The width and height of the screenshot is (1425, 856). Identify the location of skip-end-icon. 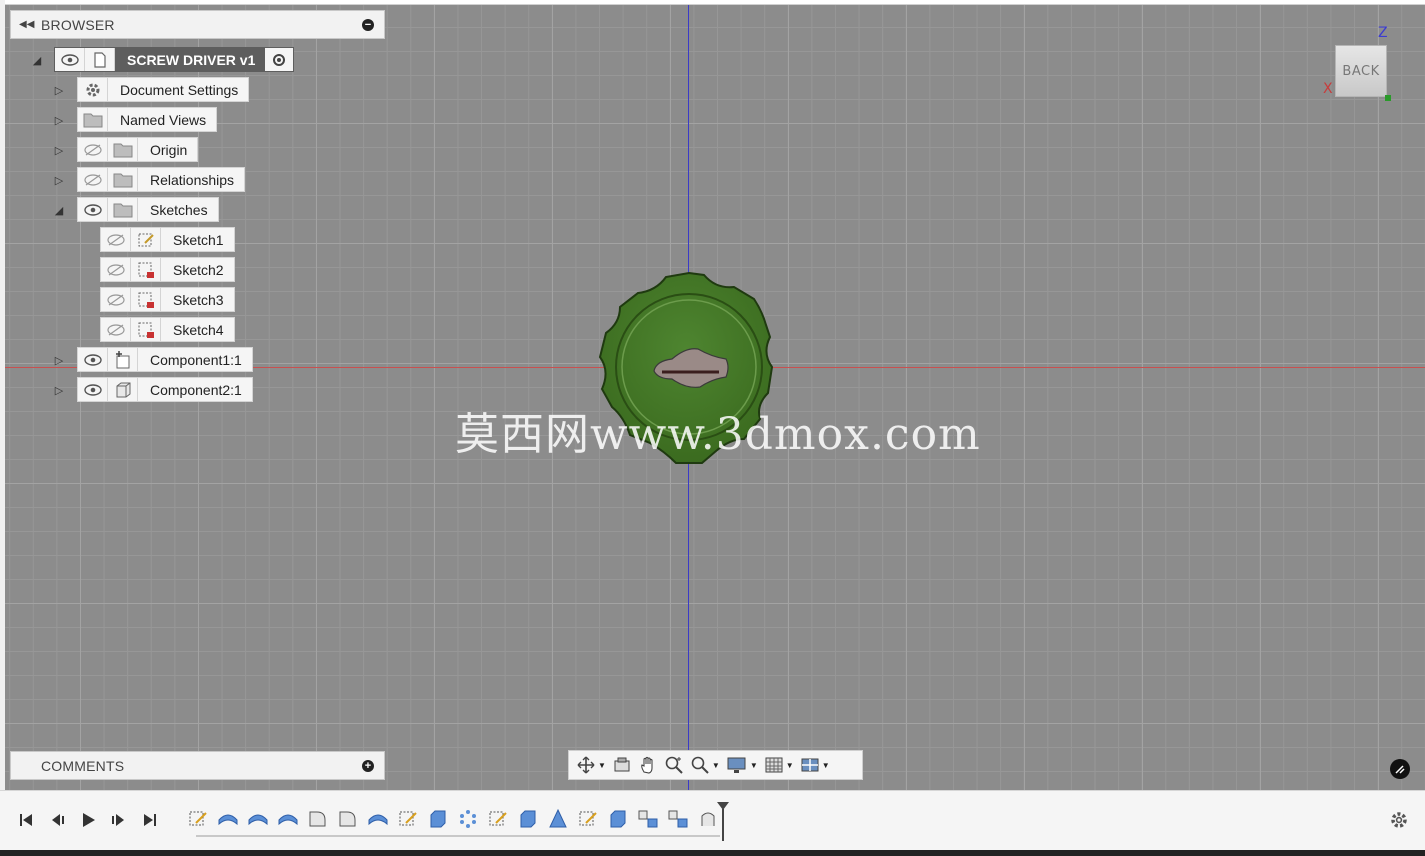
(150, 820).